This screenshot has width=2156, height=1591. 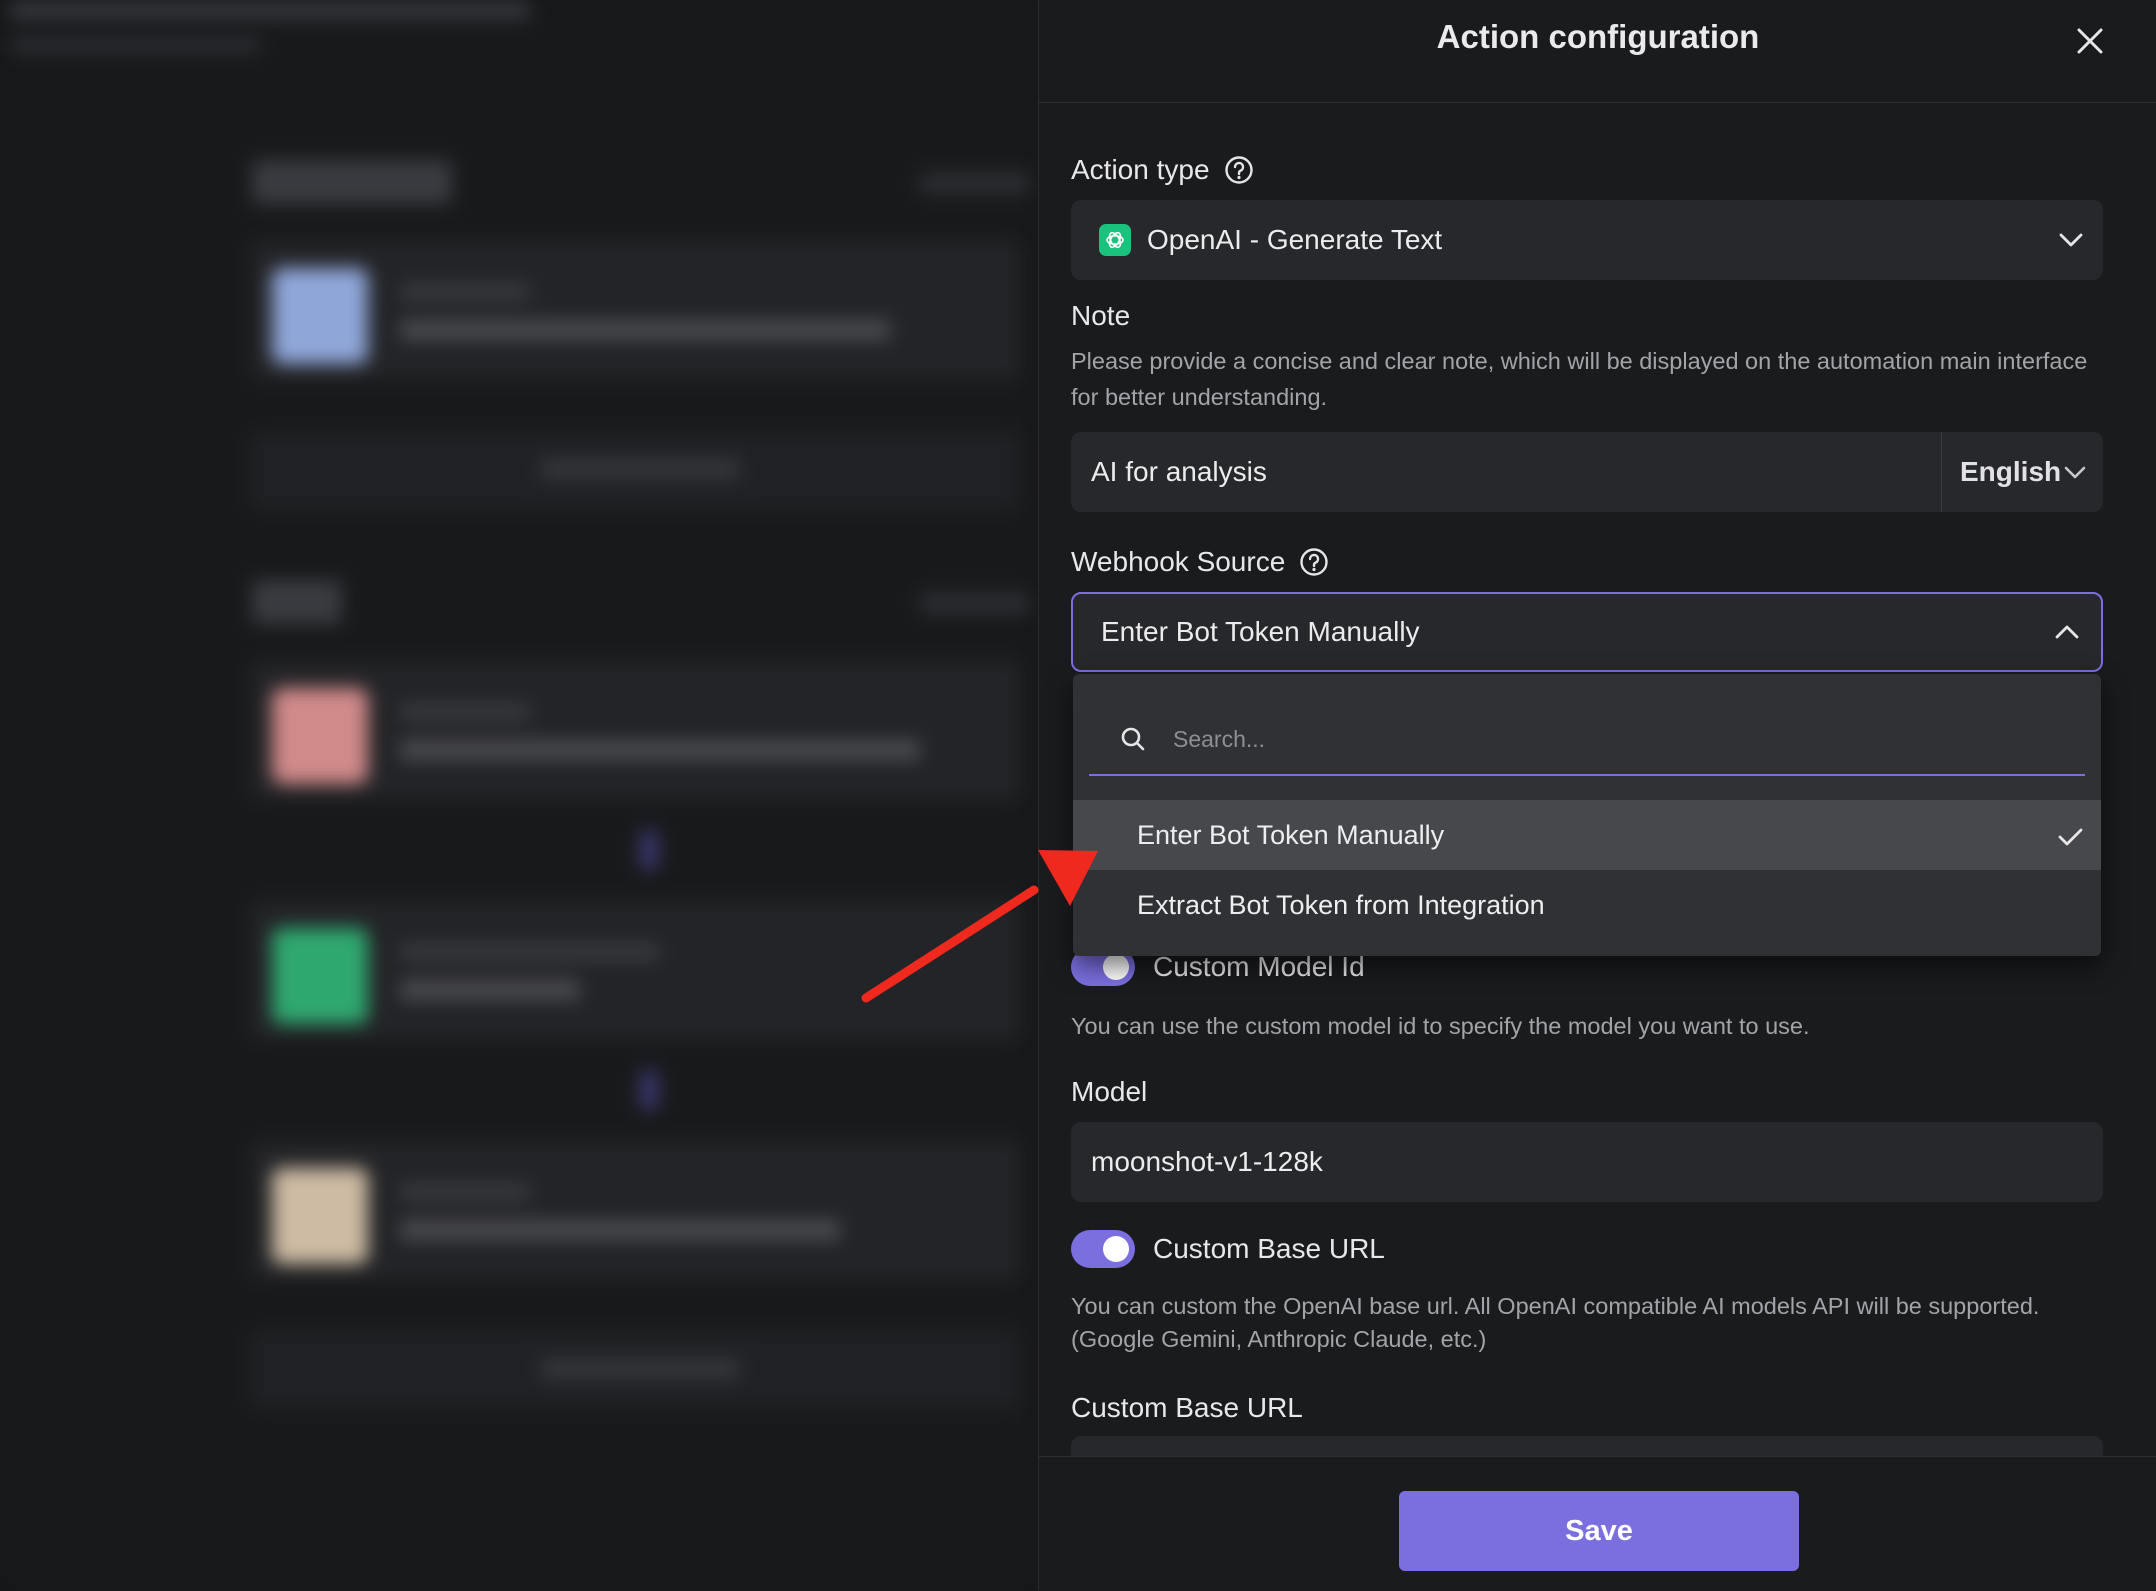 I want to click on close-button, so click(x=2090, y=41).